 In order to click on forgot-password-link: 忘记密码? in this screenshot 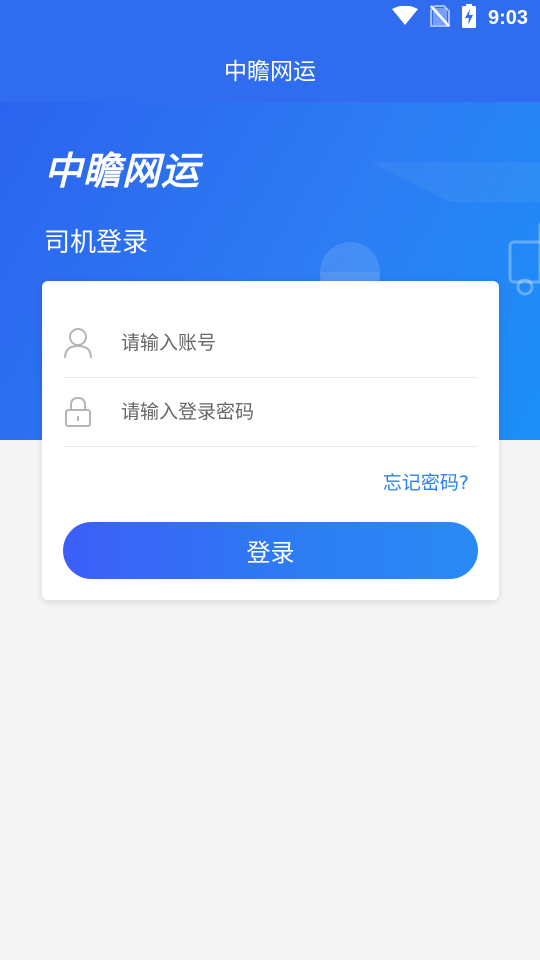, I will do `click(426, 481)`.